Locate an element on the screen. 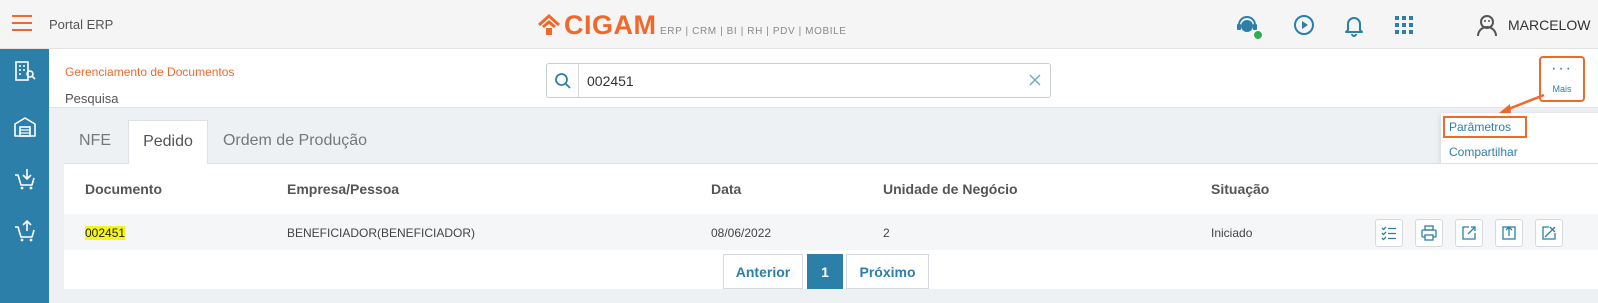 This screenshot has width=1598, height=303. user-avatar-icon is located at coordinates (1487, 25).